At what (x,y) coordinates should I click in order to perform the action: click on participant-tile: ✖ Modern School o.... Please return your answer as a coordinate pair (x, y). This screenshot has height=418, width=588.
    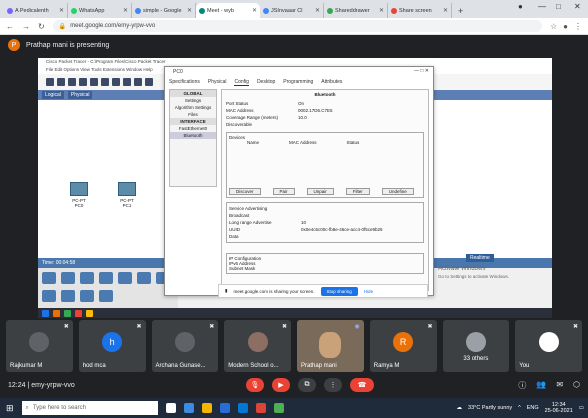
    Looking at the image, I should click on (257, 346).